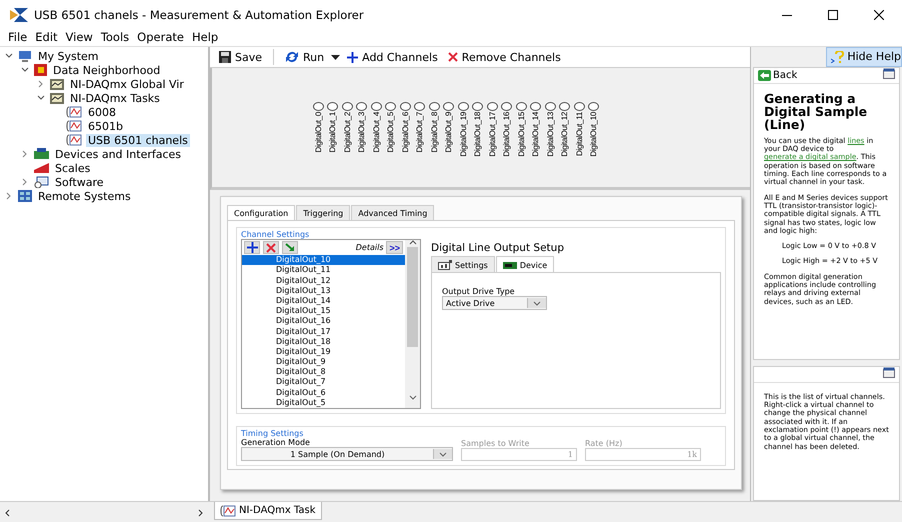  I want to click on tab: Triggering, so click(323, 212).